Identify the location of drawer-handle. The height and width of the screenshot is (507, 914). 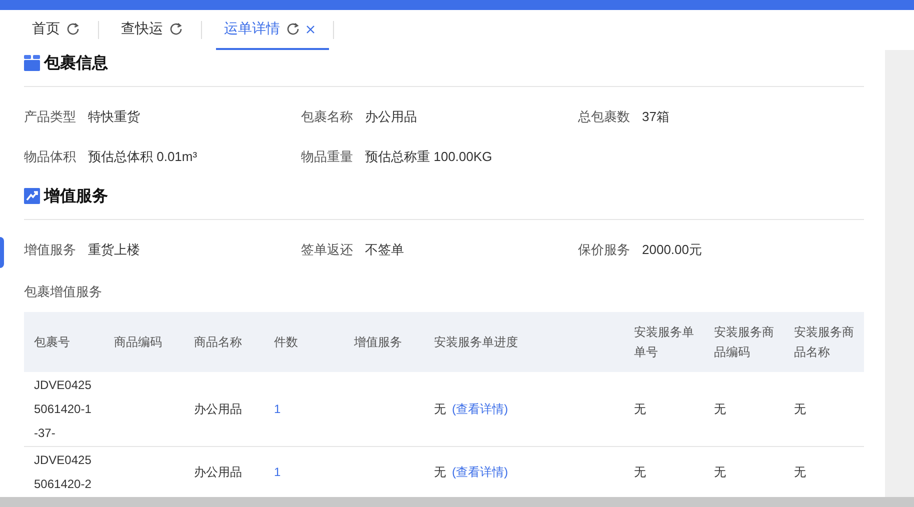
(2, 252).